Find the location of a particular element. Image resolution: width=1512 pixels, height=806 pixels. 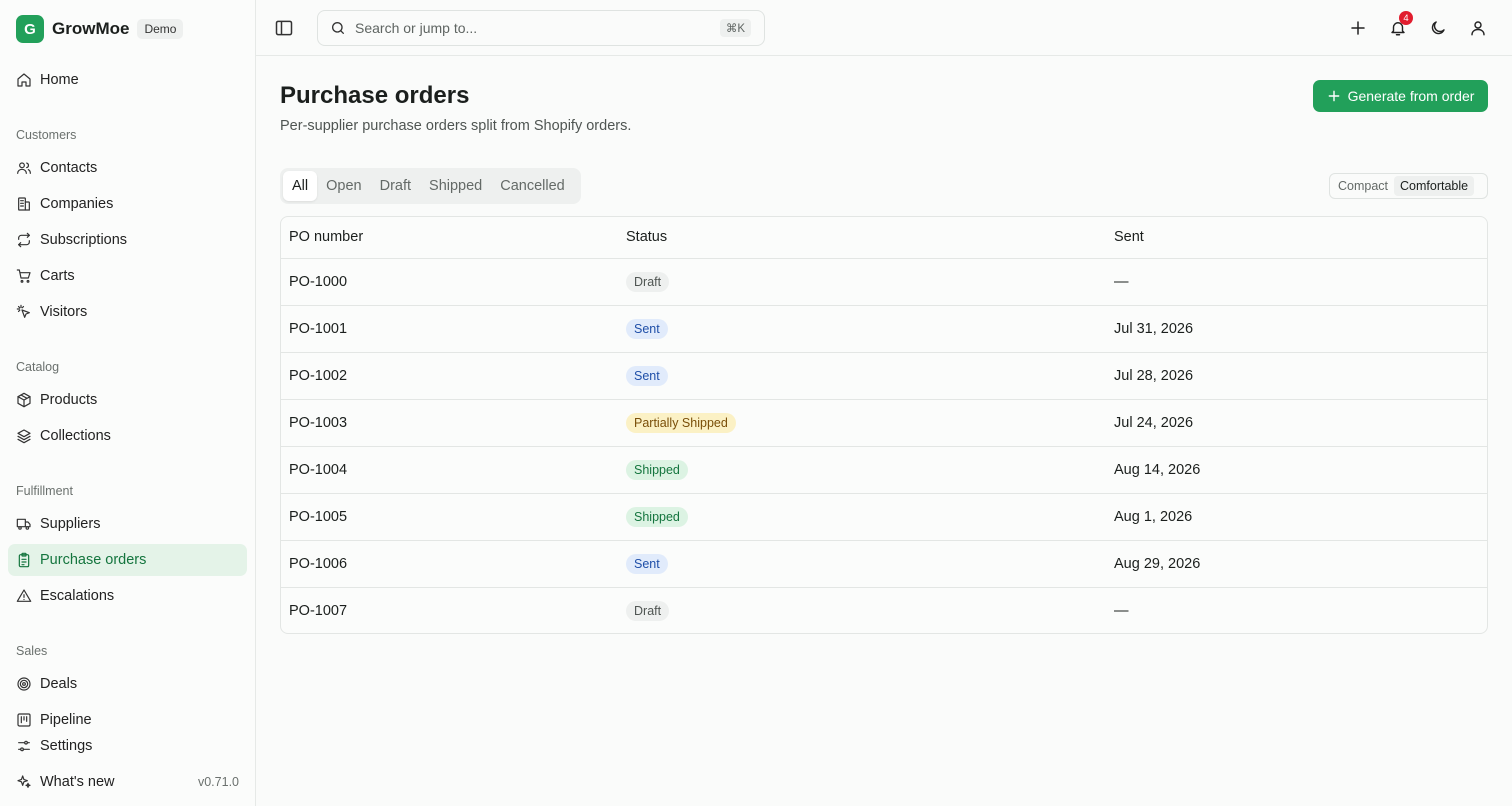

search-box: ⌘K is located at coordinates (541, 28).